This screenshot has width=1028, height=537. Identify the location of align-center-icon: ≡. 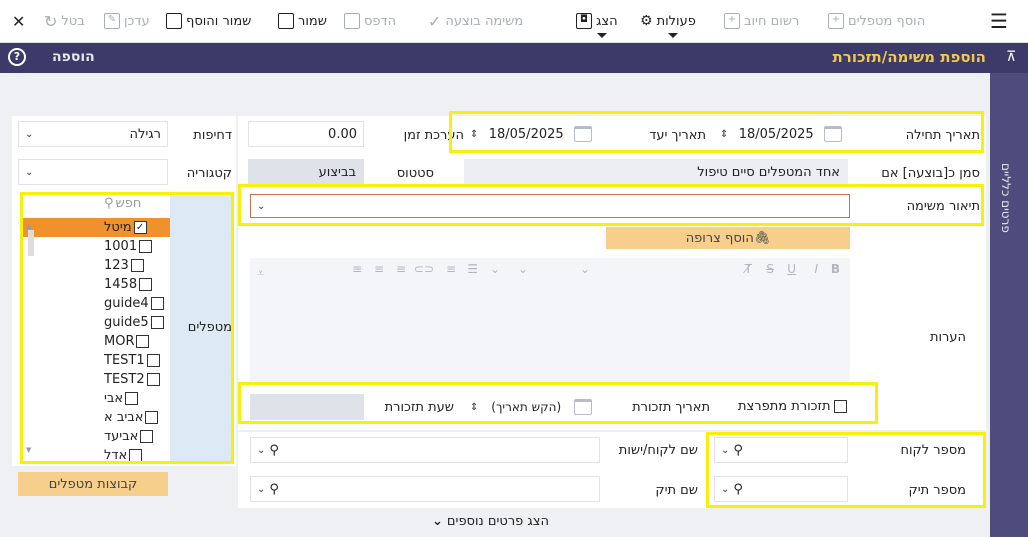
(379, 269).